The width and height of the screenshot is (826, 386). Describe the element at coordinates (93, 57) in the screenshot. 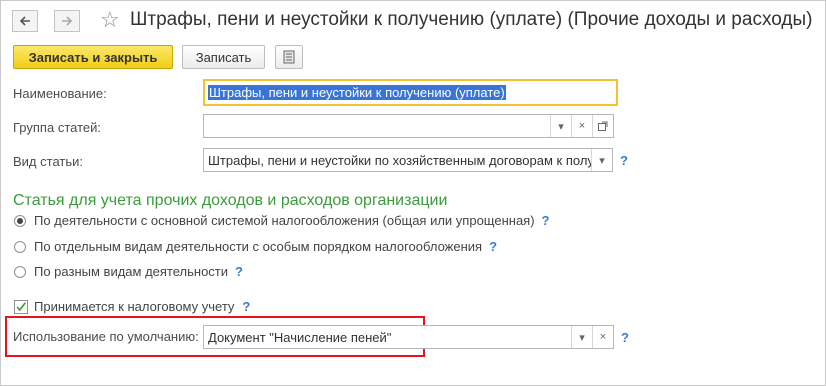

I see `save-and-close-button: Записать и закрыть` at that location.